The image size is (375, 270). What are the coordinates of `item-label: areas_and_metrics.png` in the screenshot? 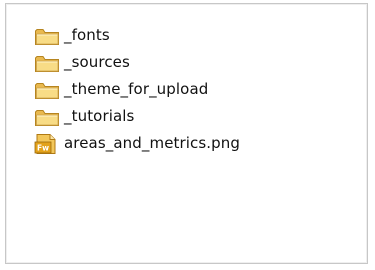 It's located at (152, 143).